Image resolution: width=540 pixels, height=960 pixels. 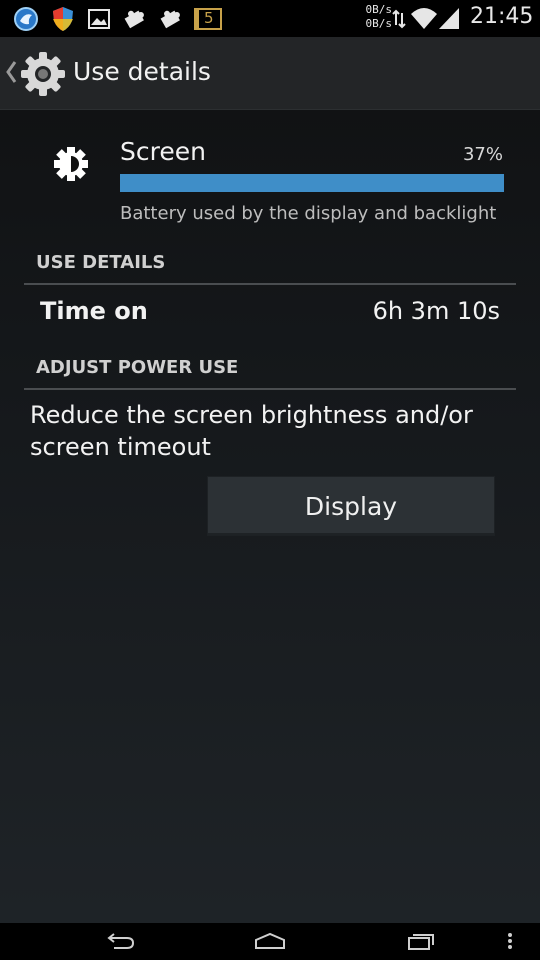 I want to click on net-up-rate: 0B/s, so click(x=379, y=9).